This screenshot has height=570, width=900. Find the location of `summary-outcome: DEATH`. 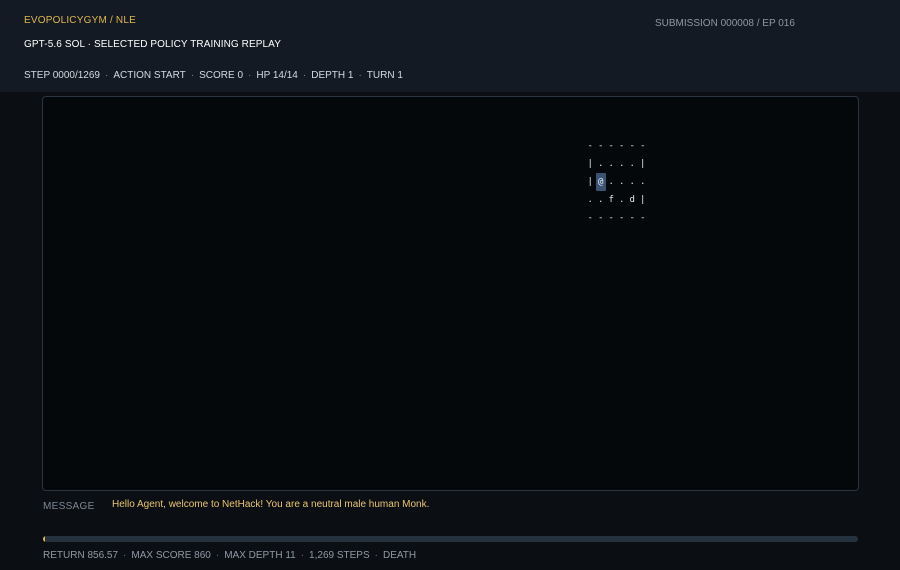

summary-outcome: DEATH is located at coordinates (399, 555).